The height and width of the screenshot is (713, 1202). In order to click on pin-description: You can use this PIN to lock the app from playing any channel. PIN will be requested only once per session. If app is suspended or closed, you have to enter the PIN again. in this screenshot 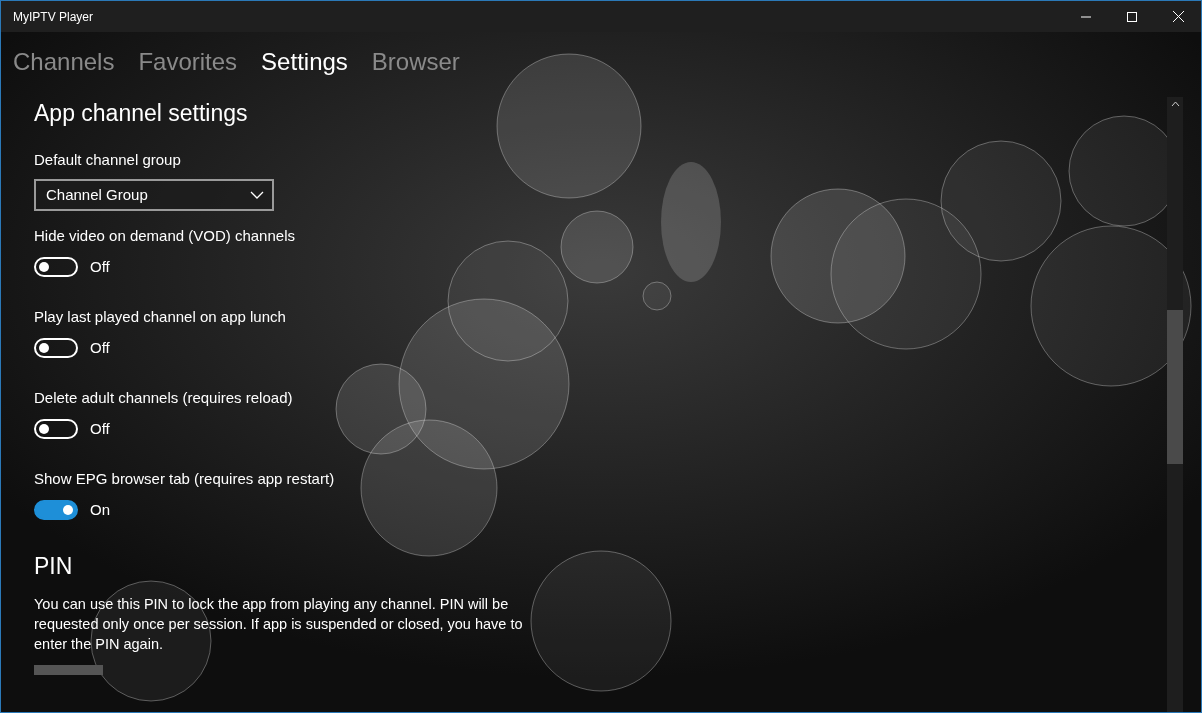, I will do `click(279, 624)`.